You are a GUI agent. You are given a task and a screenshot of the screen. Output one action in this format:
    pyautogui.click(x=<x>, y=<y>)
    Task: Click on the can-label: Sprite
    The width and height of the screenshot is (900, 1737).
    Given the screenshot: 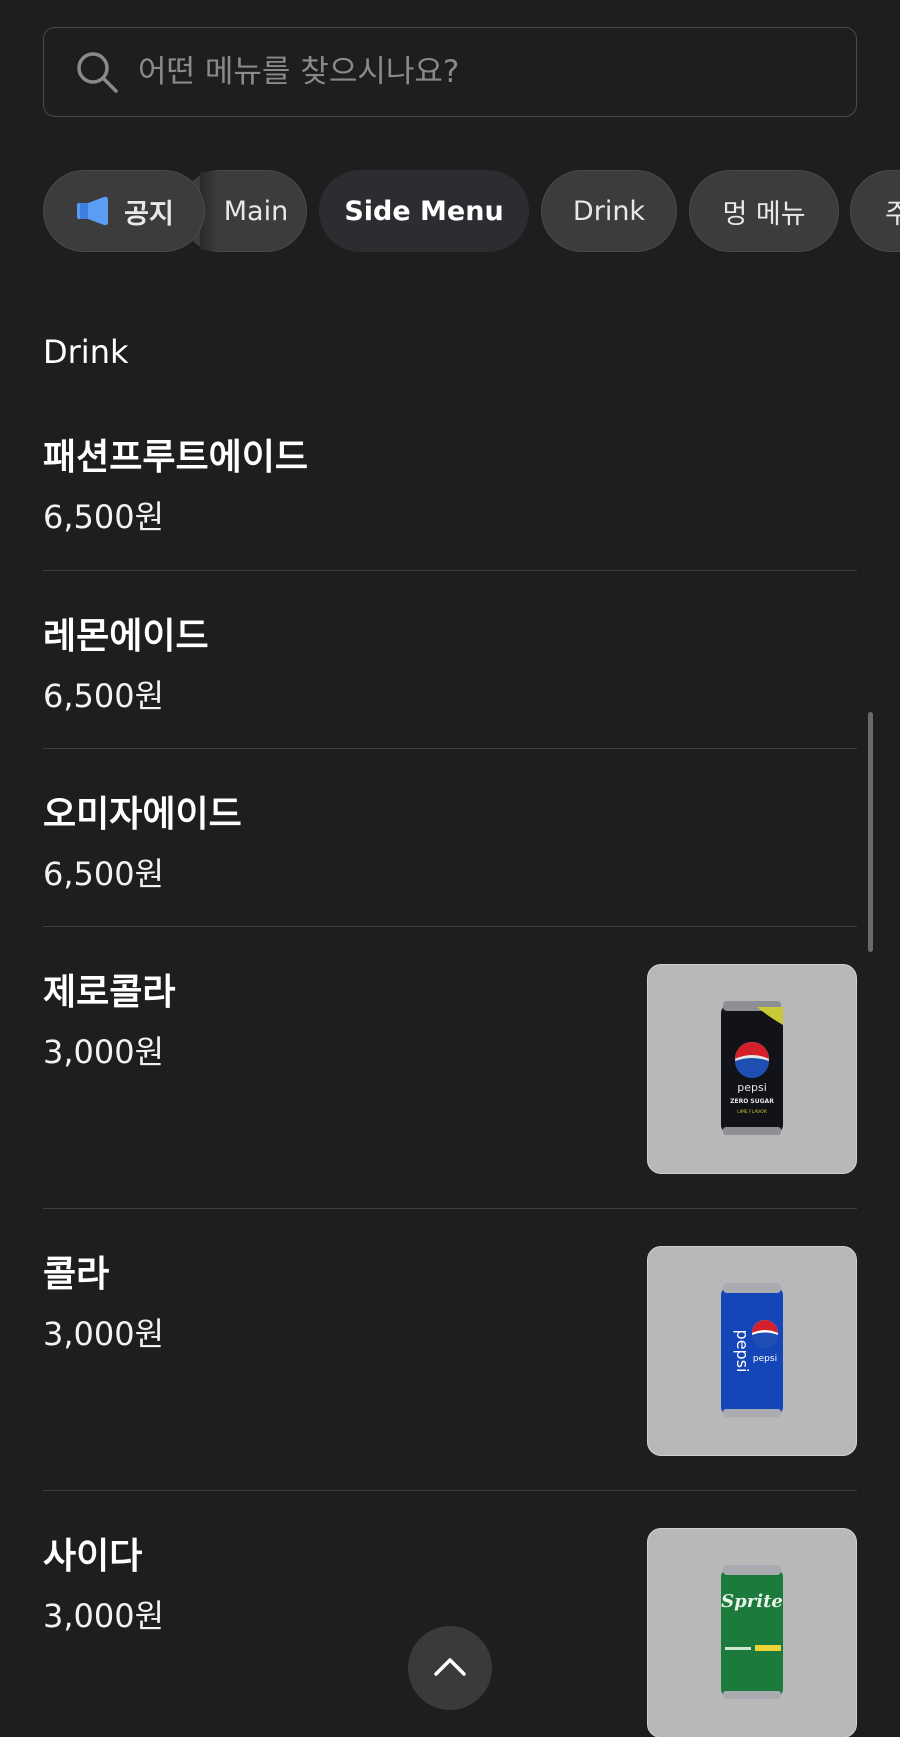 What is the action you would take?
    pyautogui.click(x=752, y=1601)
    